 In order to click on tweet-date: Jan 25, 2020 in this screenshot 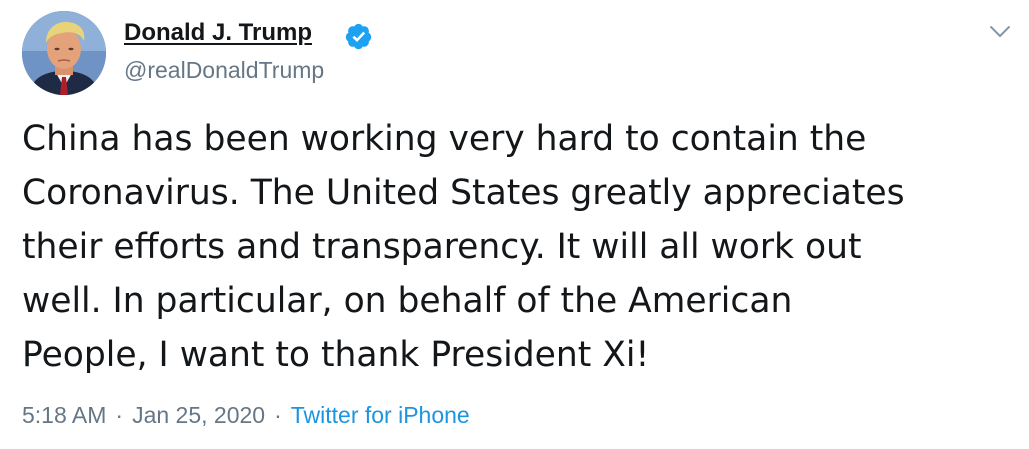, I will do `click(198, 415)`.